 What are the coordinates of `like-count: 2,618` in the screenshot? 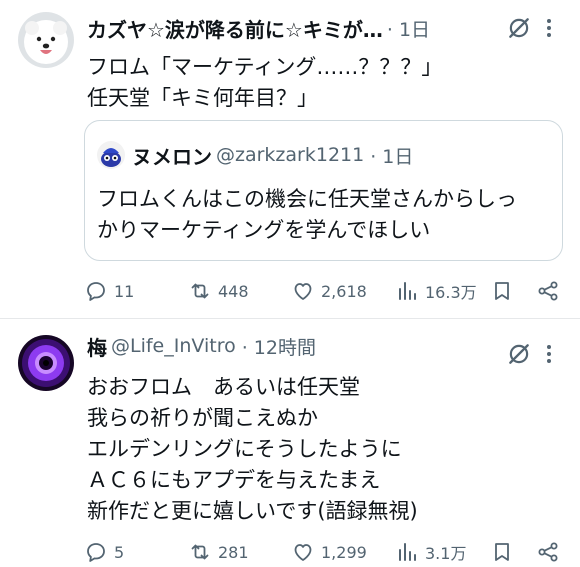 It's located at (344, 291).